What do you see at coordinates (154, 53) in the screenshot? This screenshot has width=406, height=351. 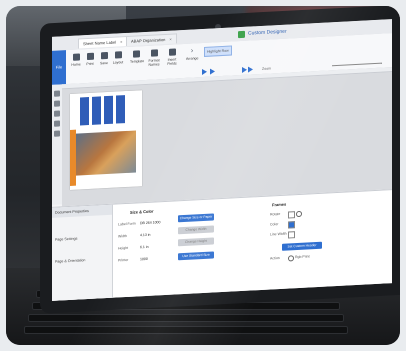 I see `format-icon` at bounding box center [154, 53].